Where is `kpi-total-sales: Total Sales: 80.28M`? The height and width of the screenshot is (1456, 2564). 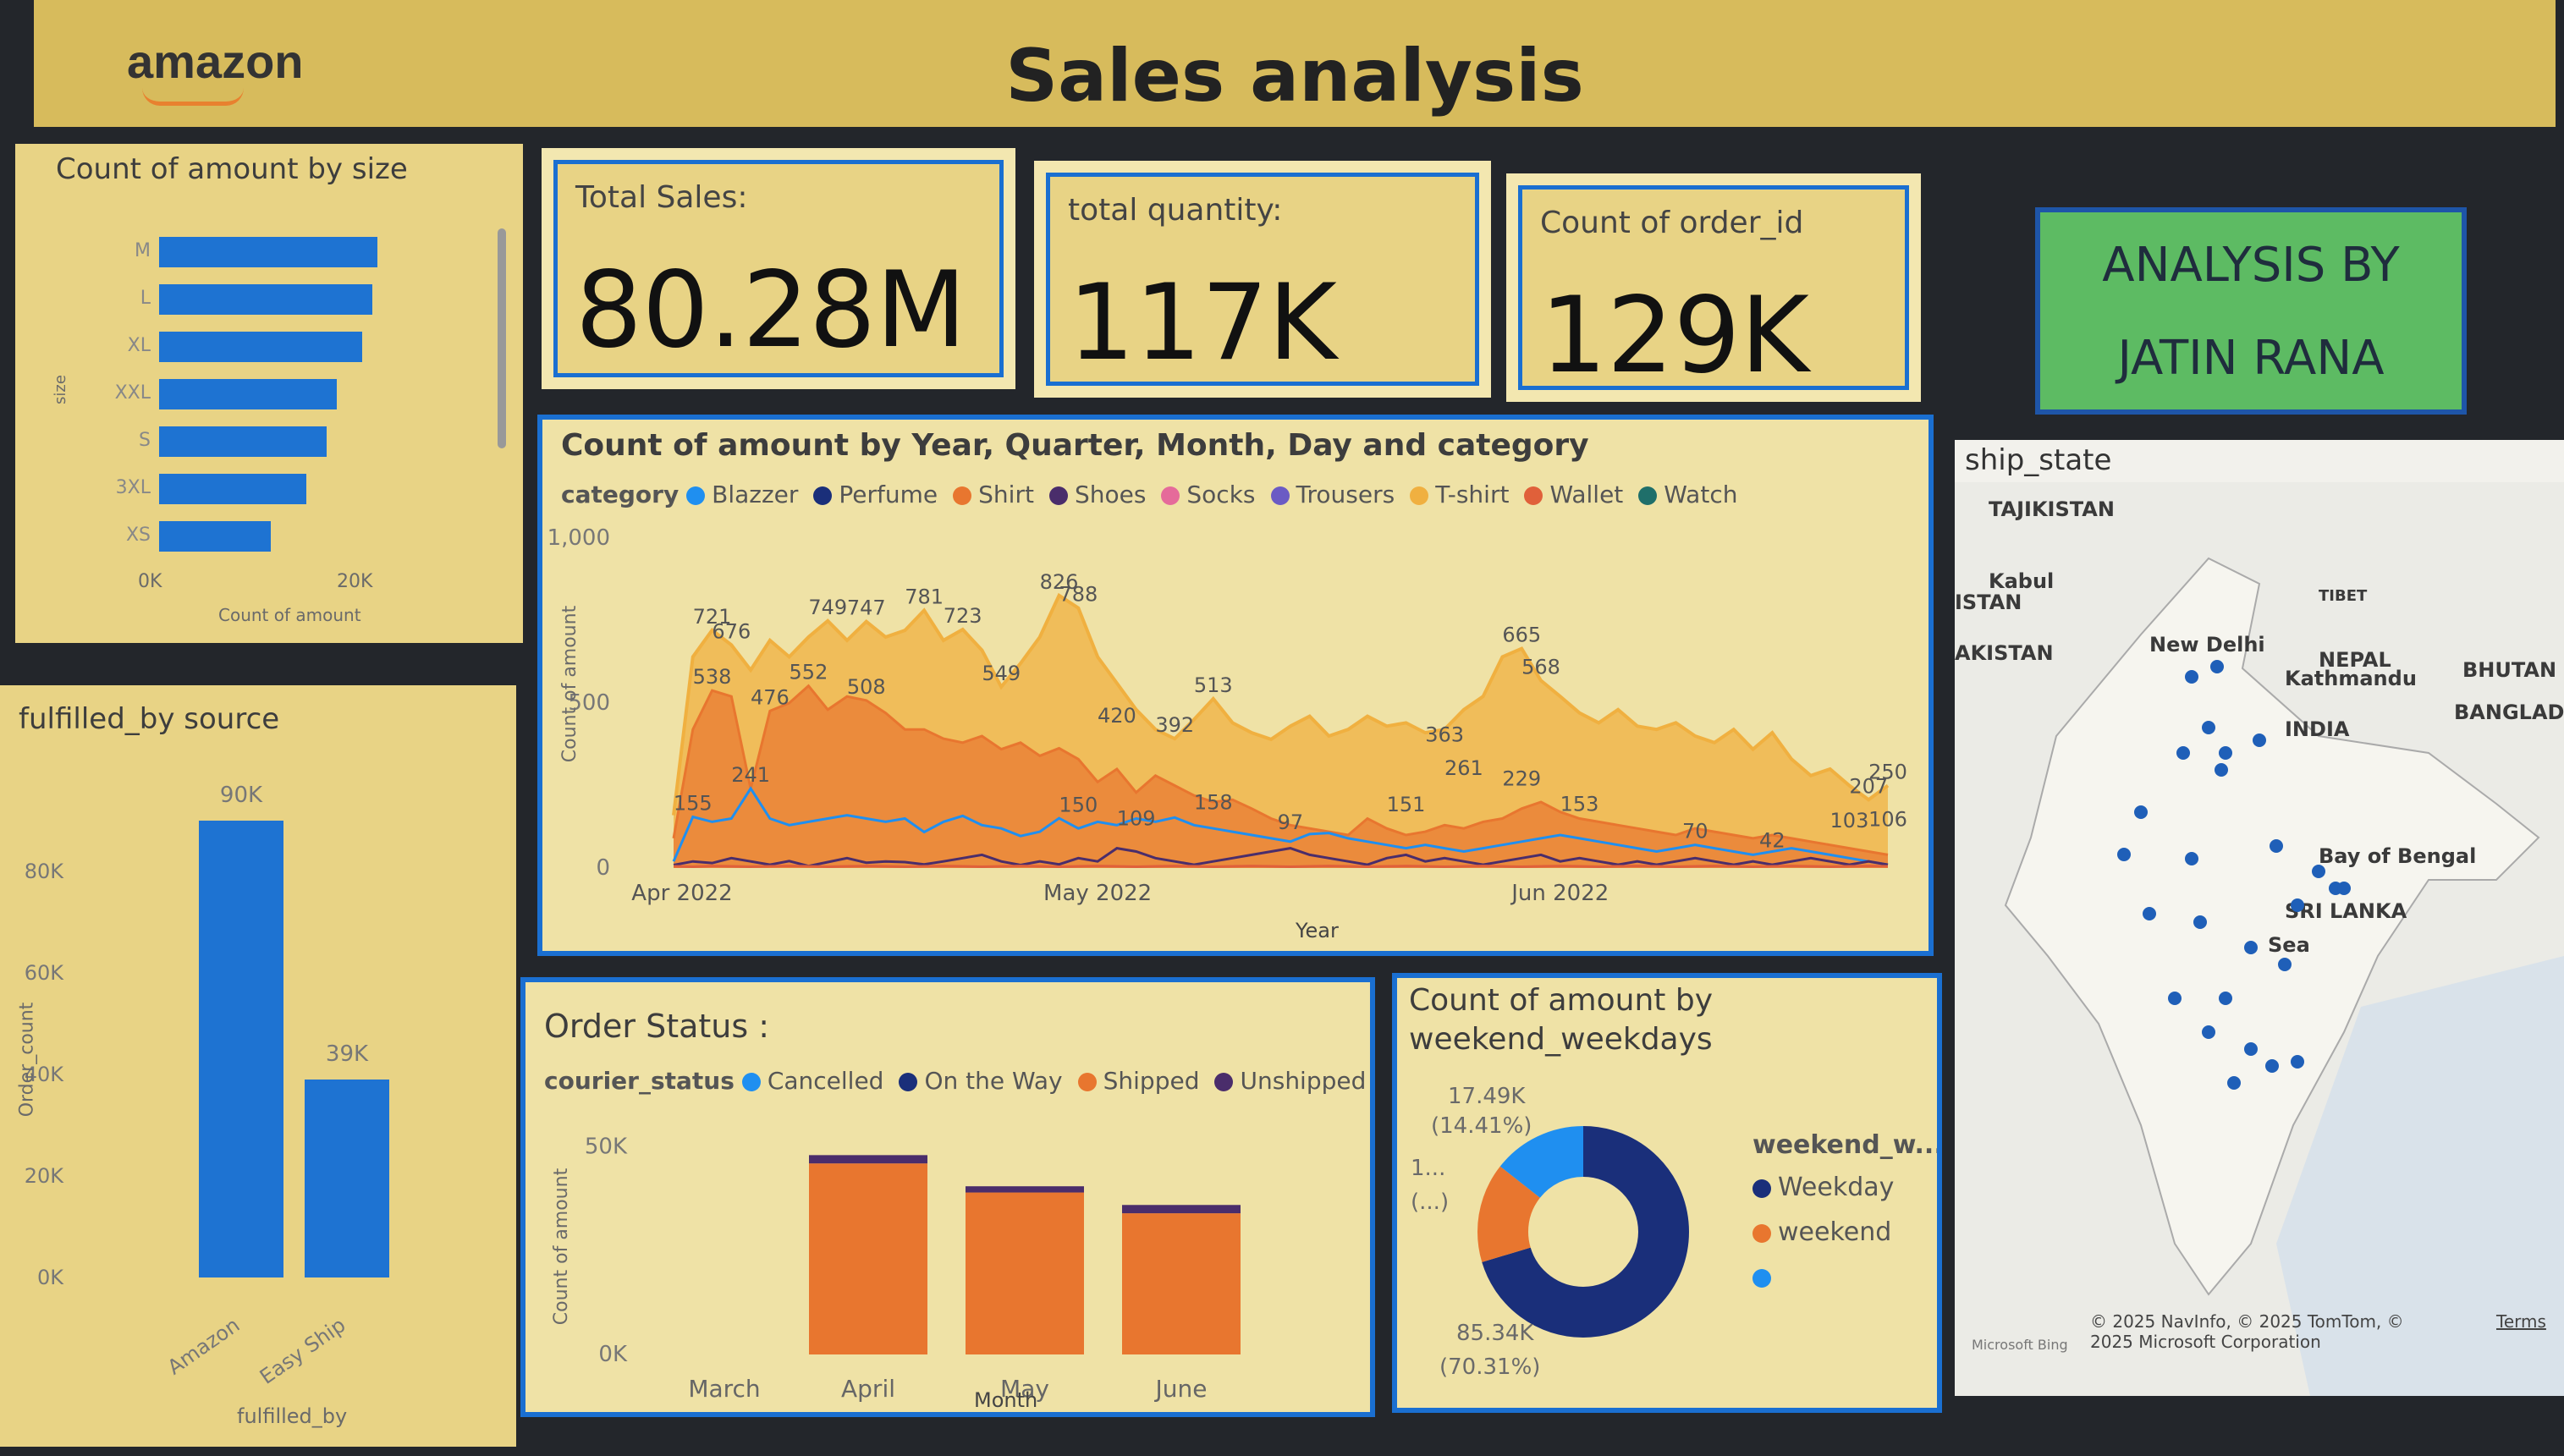
kpi-total-sales: Total Sales: 80.28M is located at coordinates (778, 268).